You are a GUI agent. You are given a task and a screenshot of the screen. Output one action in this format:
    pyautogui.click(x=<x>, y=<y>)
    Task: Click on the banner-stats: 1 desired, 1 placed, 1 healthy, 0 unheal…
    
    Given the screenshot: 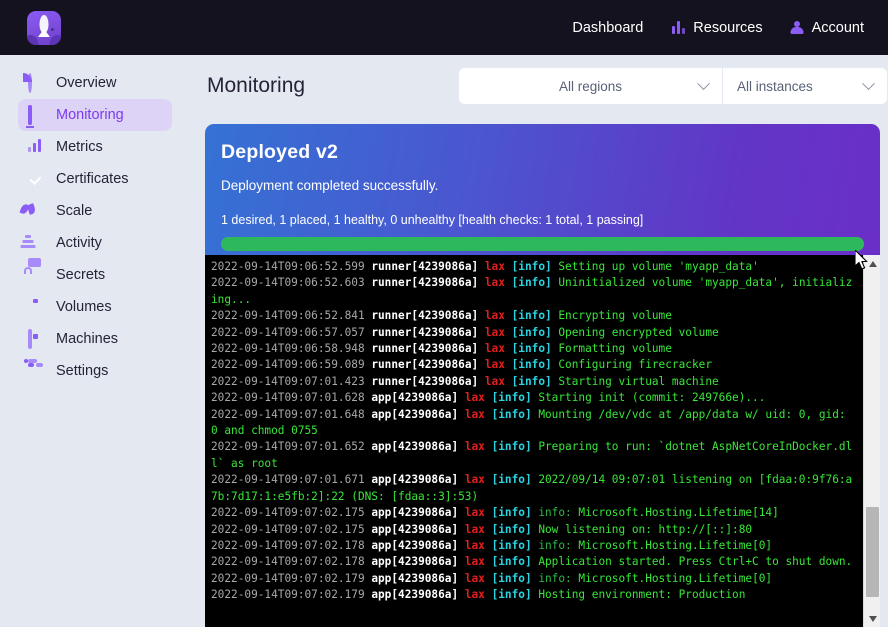 What is the action you would take?
    pyautogui.click(x=432, y=220)
    